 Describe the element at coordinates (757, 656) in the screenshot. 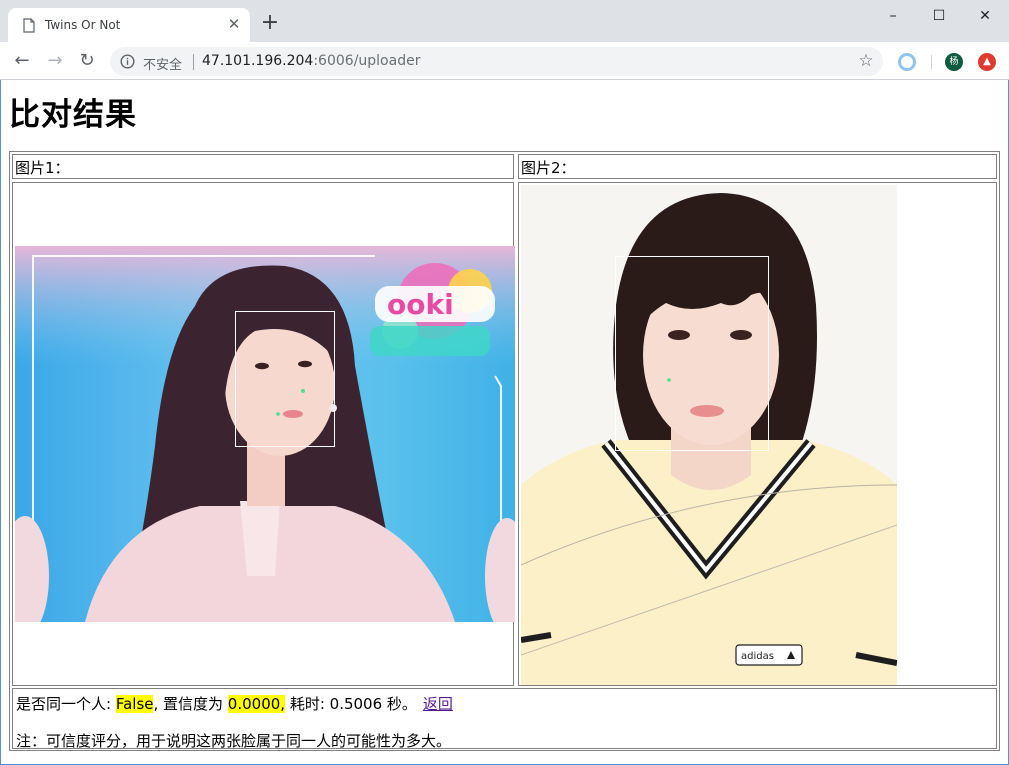

I see `svg-text: adidas` at that location.